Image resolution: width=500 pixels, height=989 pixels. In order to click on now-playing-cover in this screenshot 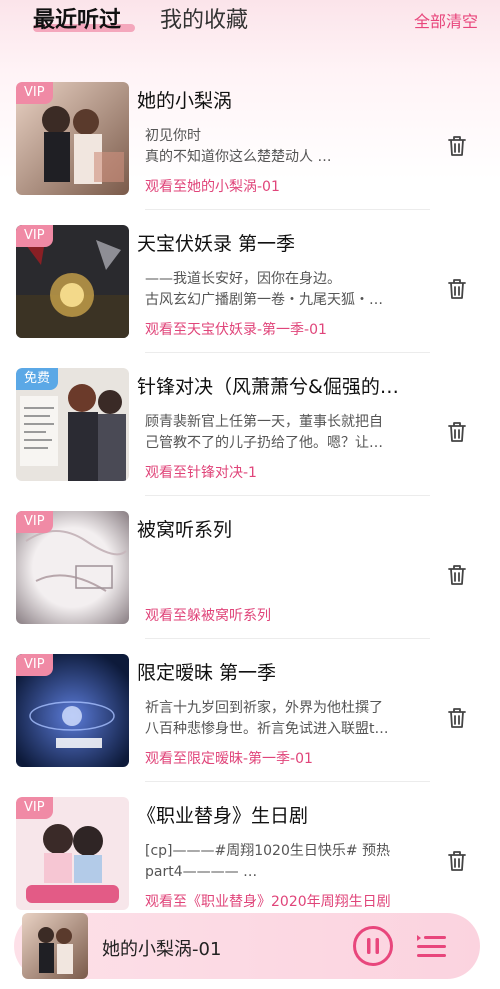, I will do `click(55, 946)`.